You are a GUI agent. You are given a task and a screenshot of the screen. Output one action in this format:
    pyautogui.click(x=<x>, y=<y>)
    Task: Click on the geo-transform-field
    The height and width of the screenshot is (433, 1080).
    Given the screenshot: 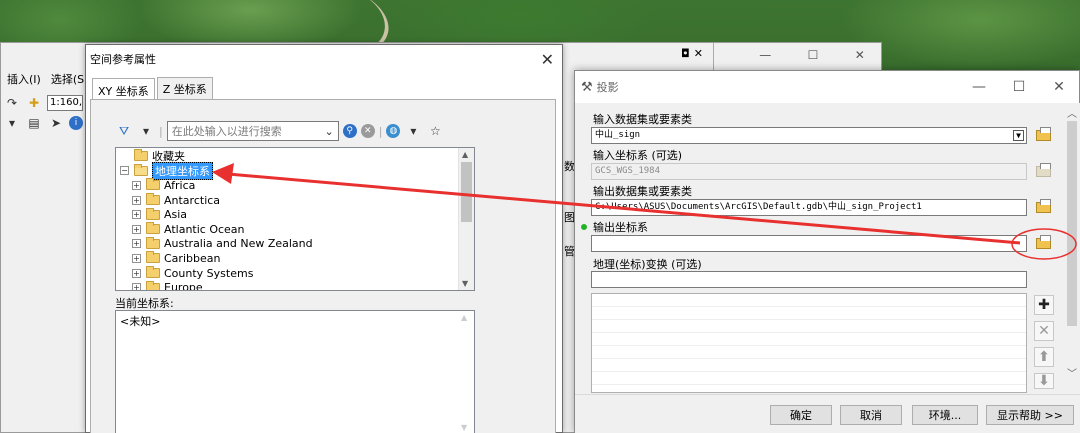 What is the action you would take?
    pyautogui.click(x=809, y=279)
    